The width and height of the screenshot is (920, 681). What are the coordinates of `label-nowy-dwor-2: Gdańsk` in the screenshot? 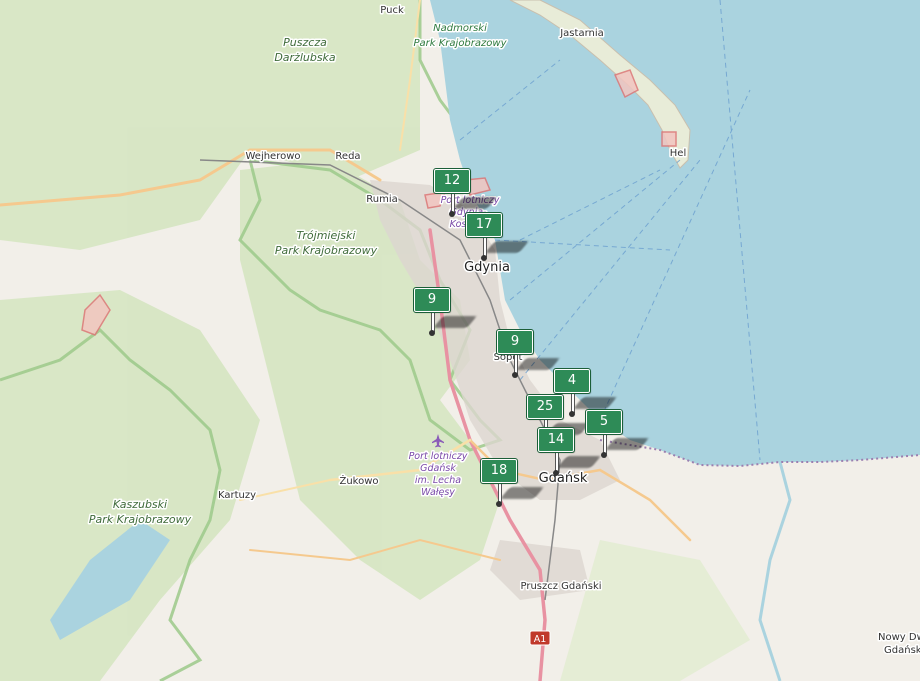 It's located at (902, 650).